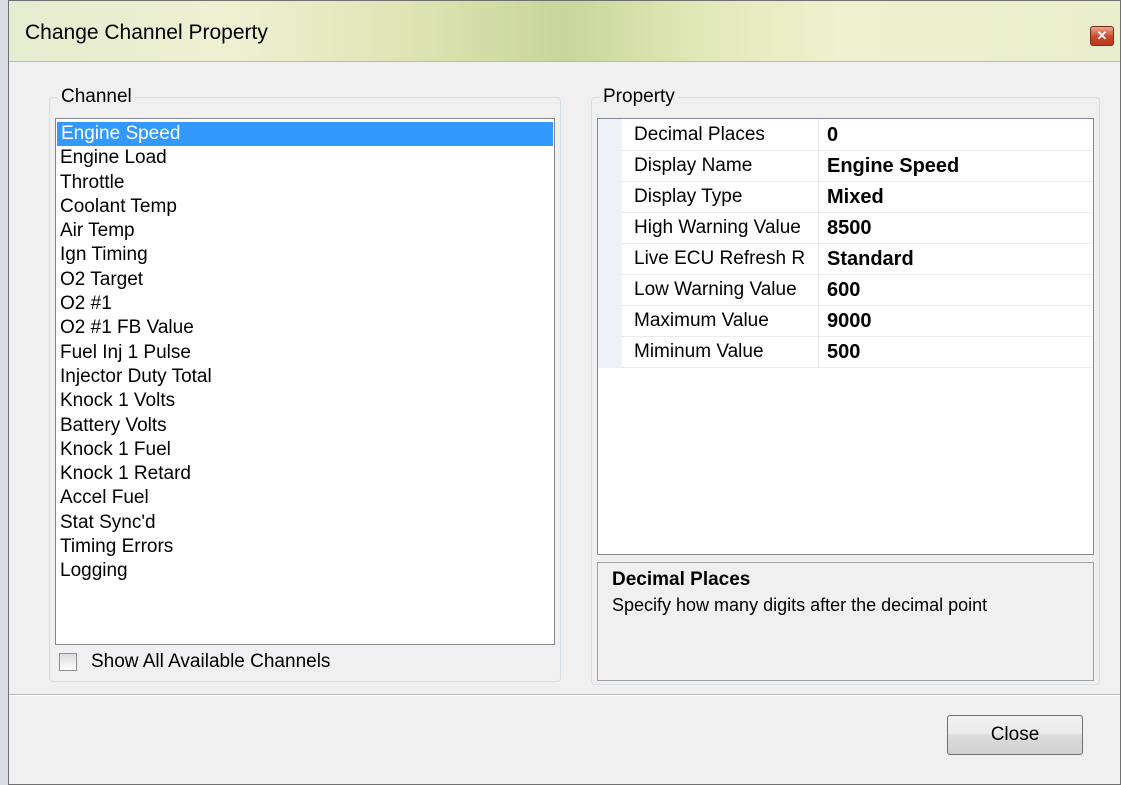 The width and height of the screenshot is (1121, 785). I want to click on property-name: Display Name, so click(720, 166).